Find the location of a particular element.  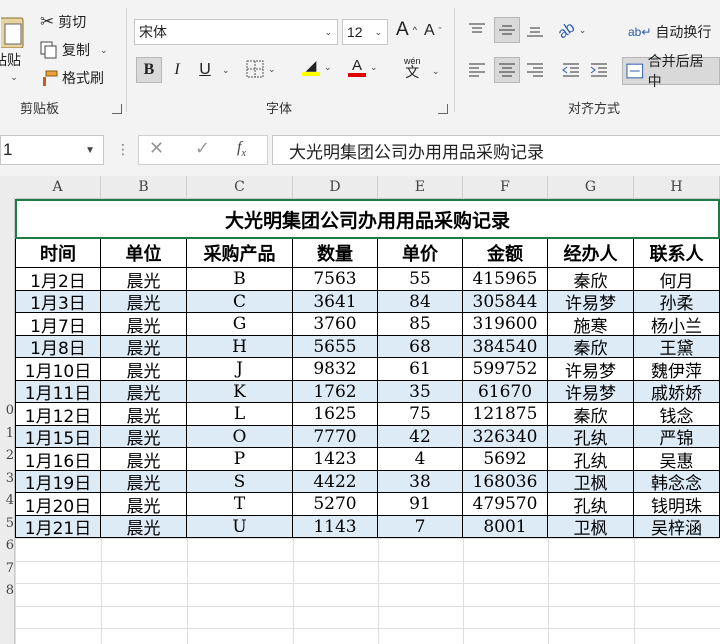

orientation-button: ab ⌄ is located at coordinates (571, 30).